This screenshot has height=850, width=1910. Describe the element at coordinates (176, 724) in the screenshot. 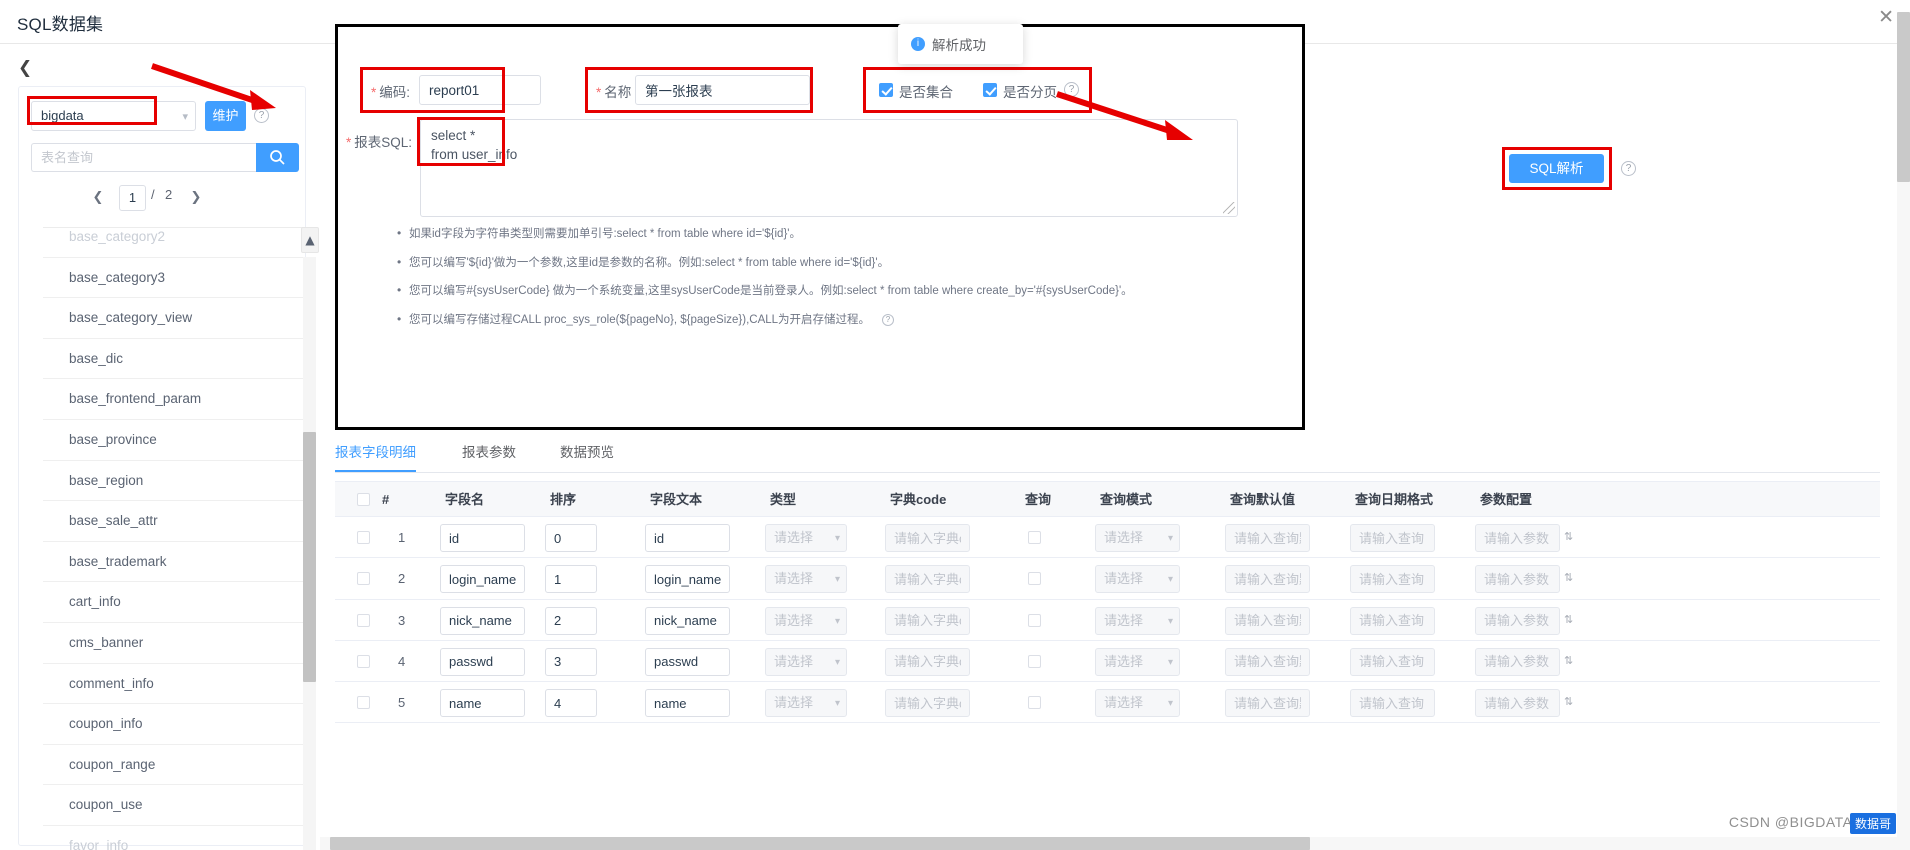

I see `list-item: coupon_info` at that location.